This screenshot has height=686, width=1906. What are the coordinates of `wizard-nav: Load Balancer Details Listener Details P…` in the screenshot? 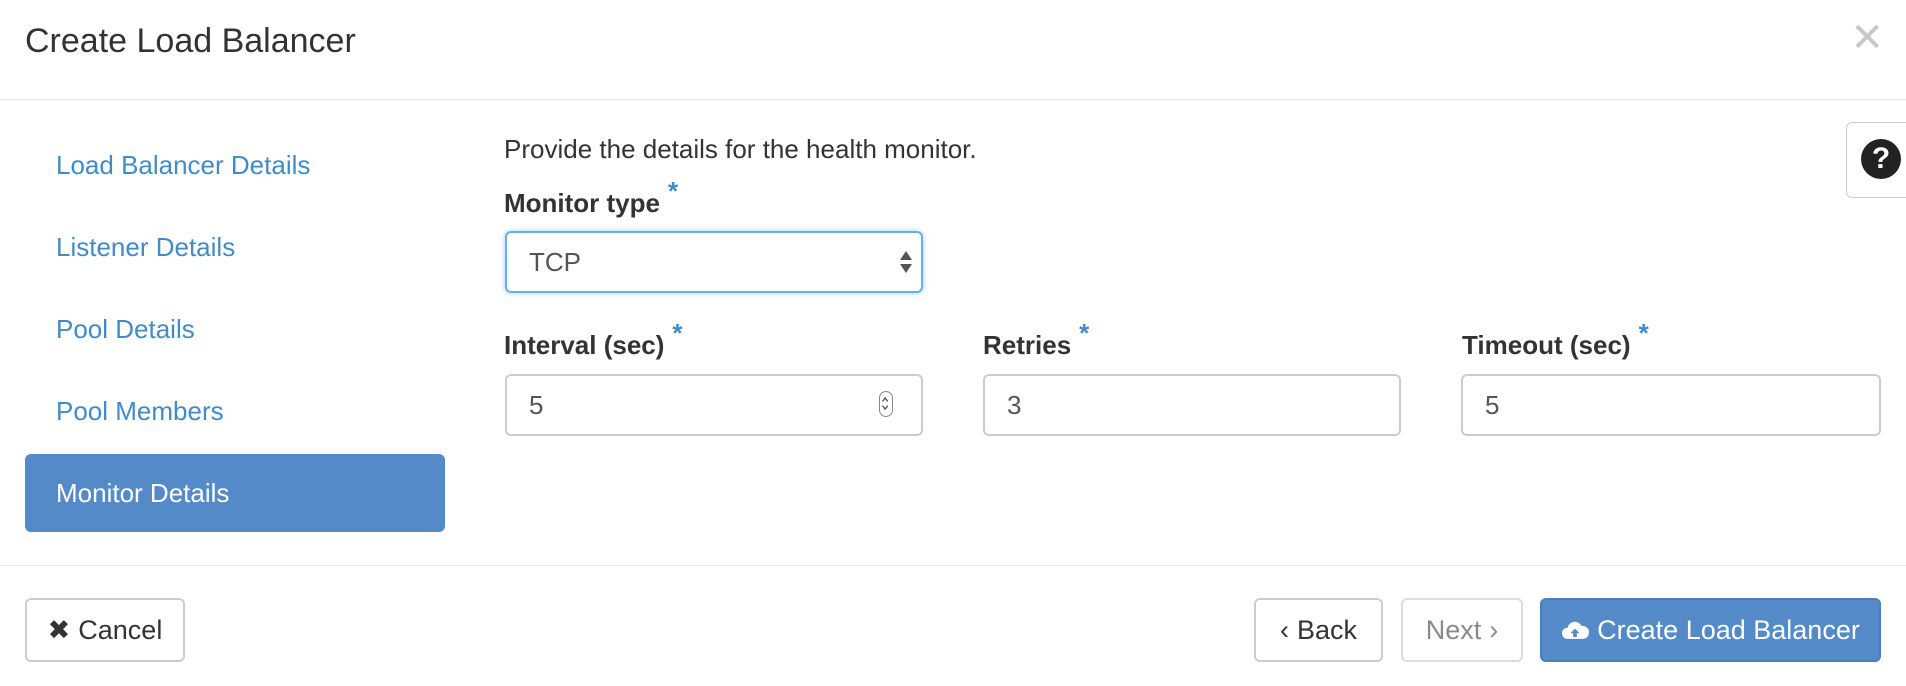 It's located at (235, 331).